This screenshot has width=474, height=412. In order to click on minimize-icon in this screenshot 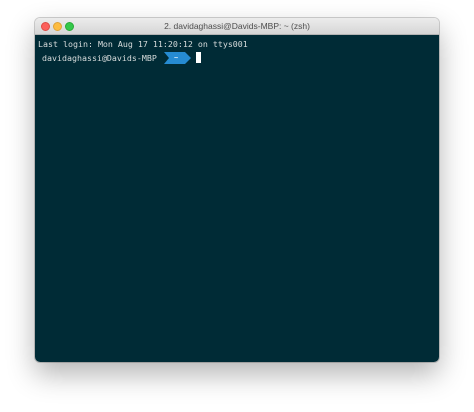, I will do `click(57, 26)`.